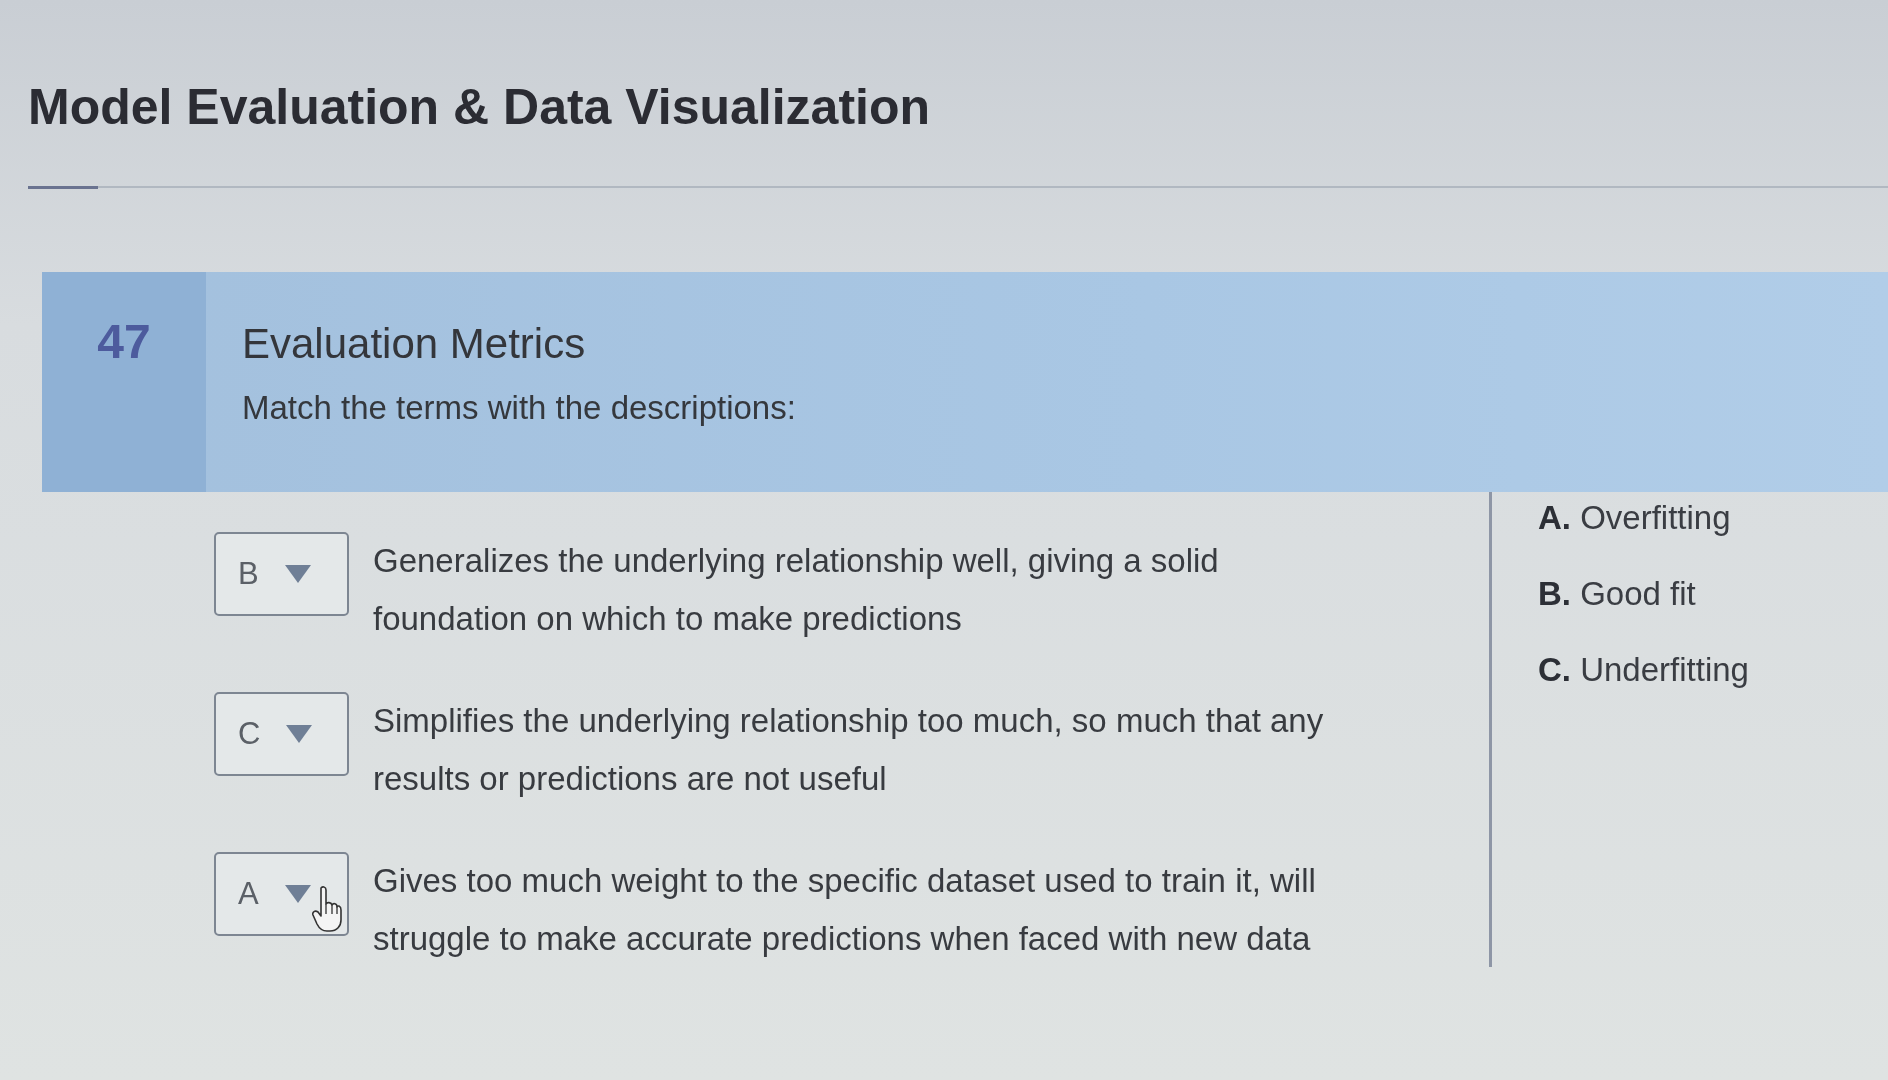 This screenshot has height=1080, width=1888. Describe the element at coordinates (281, 734) in the screenshot. I see `answer-dropdown: C` at that location.